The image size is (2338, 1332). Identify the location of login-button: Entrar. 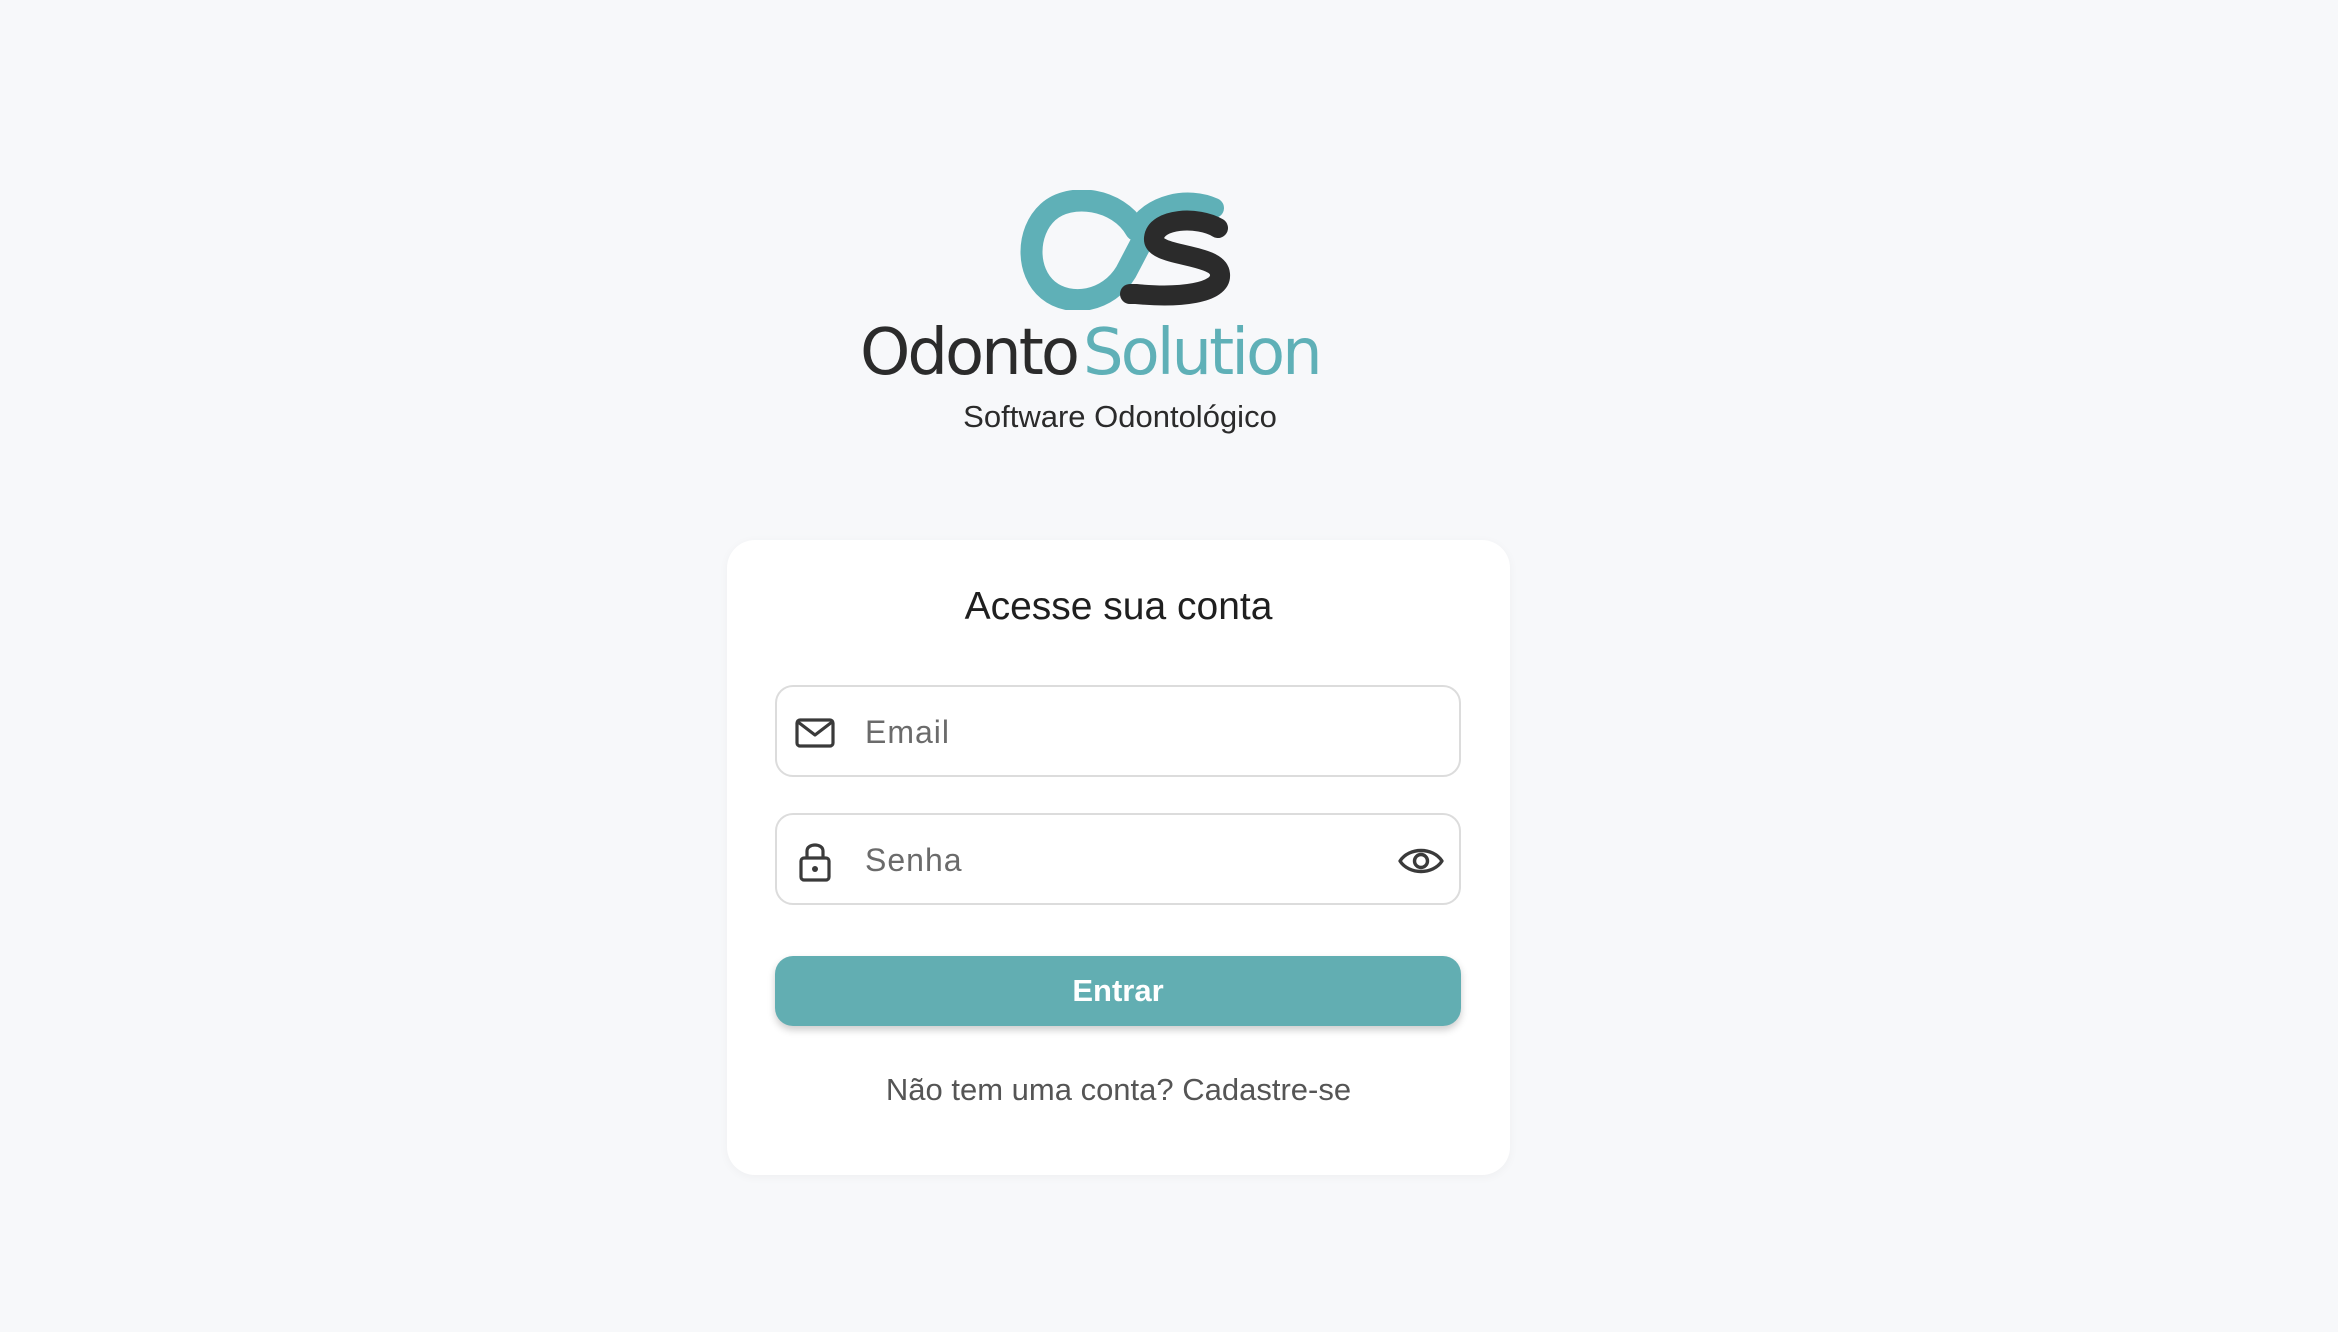
(1118, 991).